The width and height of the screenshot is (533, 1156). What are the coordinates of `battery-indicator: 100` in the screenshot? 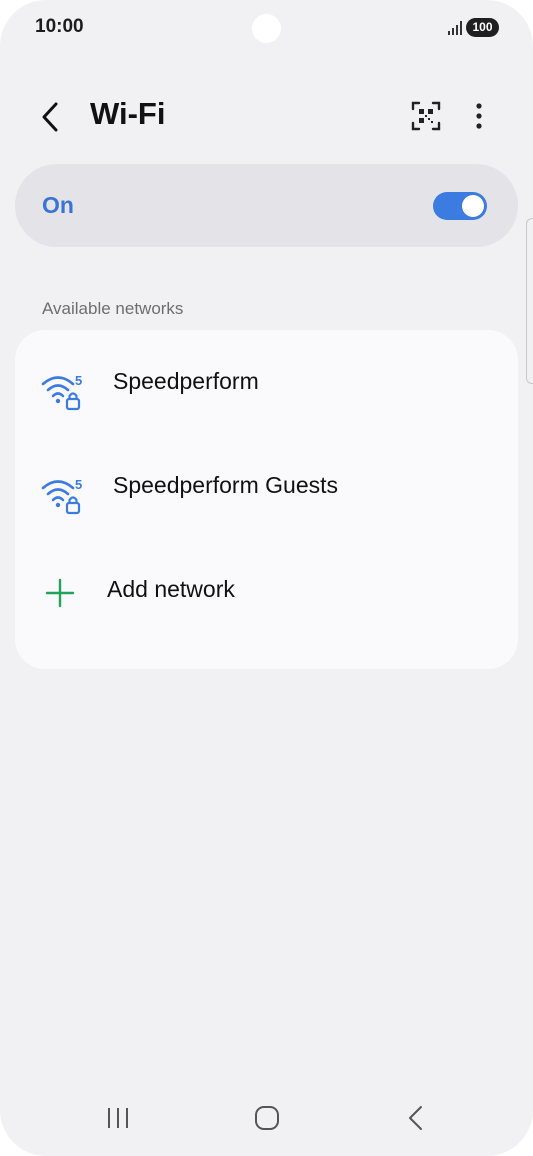 It's located at (482, 27).